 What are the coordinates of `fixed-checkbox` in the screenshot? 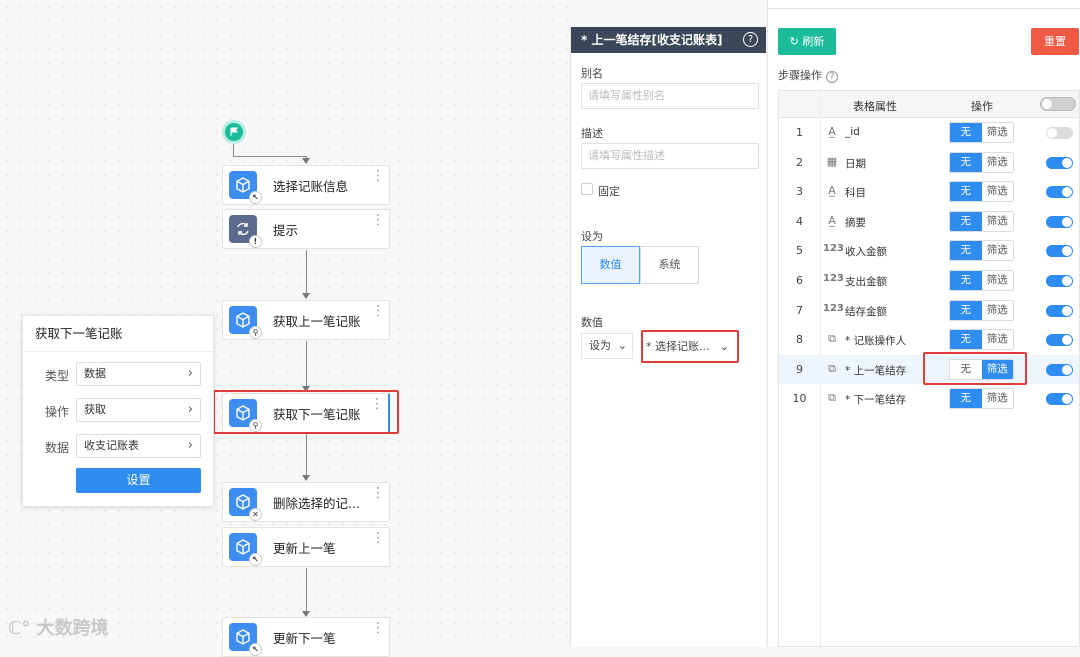 It's located at (587, 189).